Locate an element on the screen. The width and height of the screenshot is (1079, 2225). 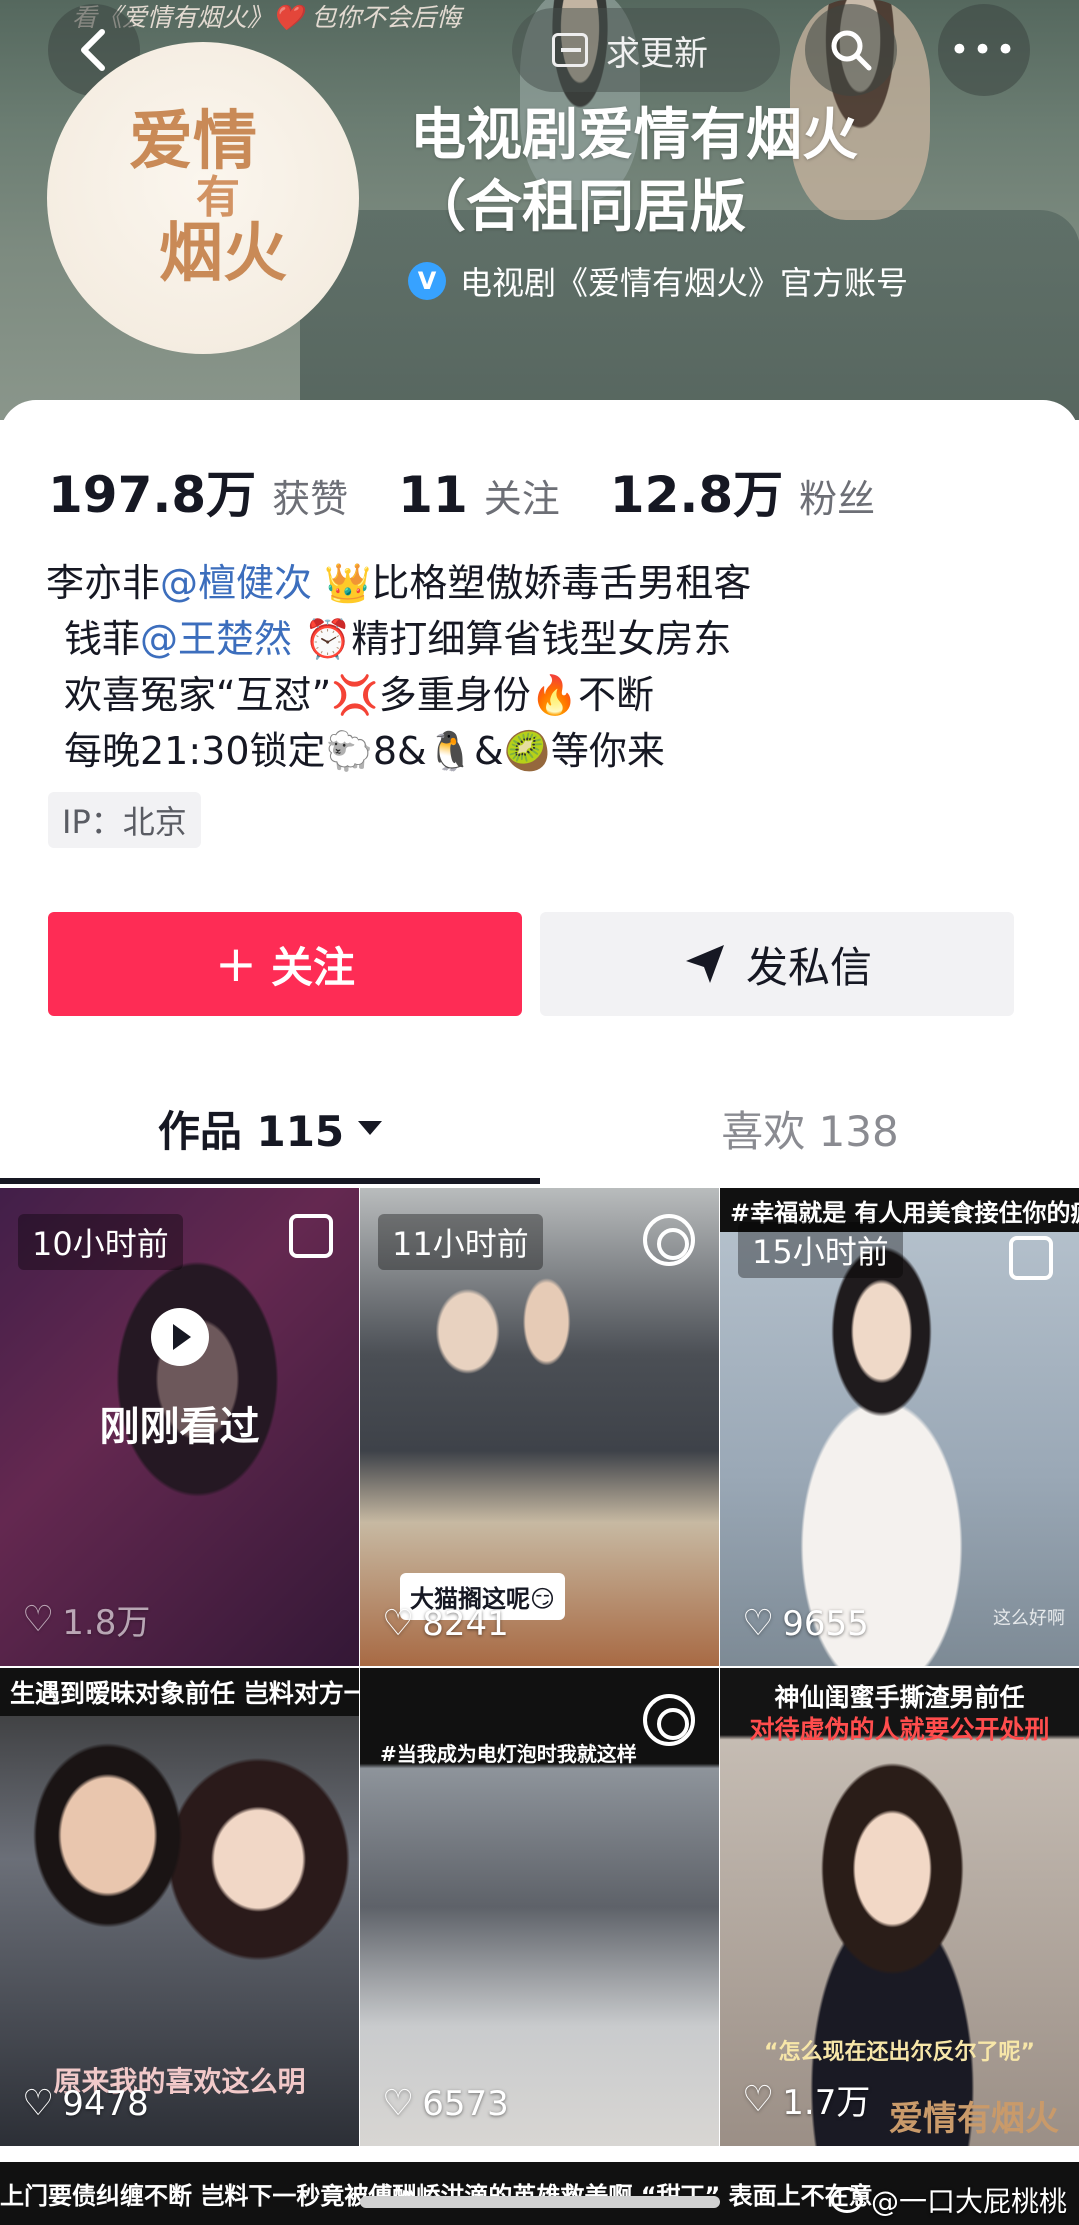
video-like-number: 1.8万 is located at coordinates (106, 1623).